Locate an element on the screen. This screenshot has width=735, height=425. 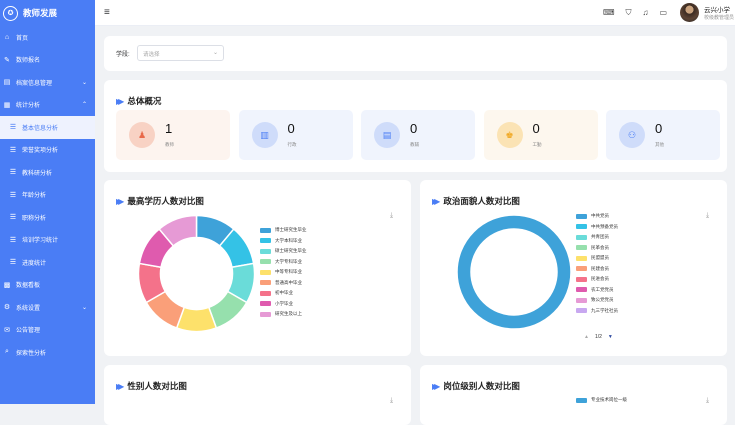
legend-label: 专业技术岗位一级 is located at coordinates (609, 400).